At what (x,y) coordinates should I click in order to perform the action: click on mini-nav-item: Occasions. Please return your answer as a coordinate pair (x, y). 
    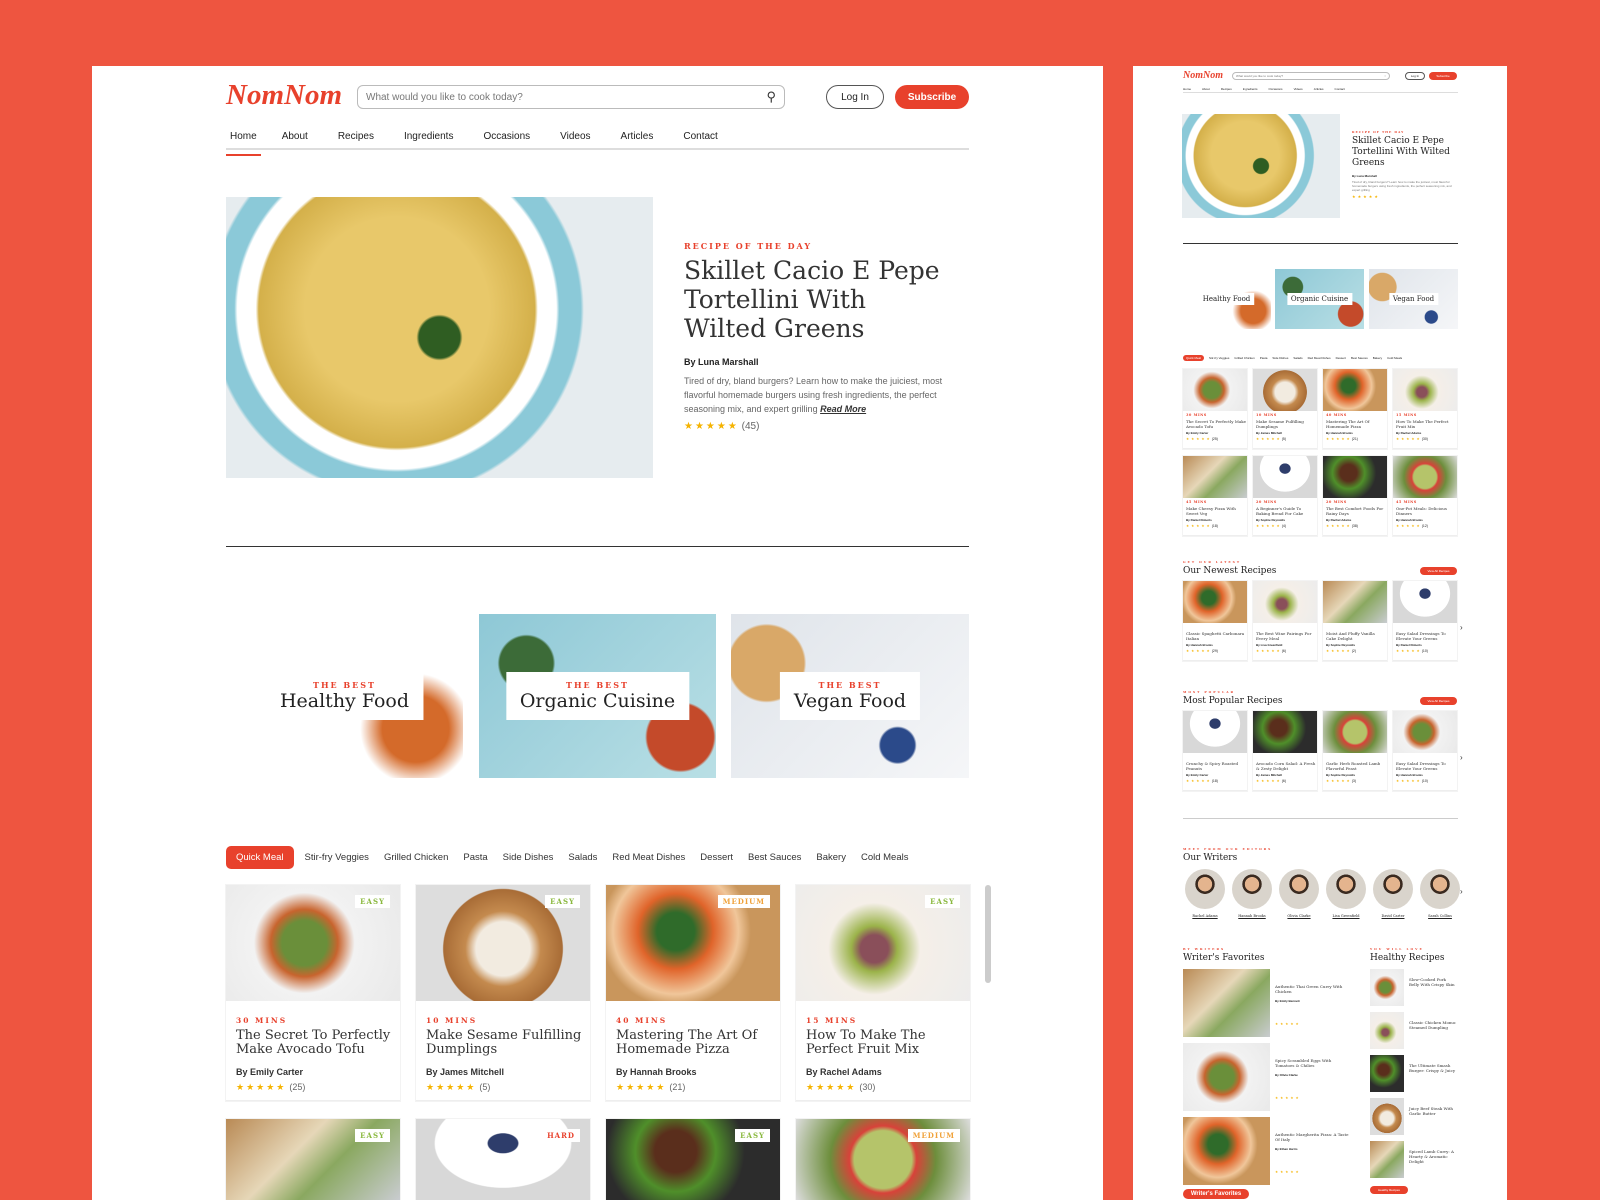
    Looking at the image, I should click on (1276, 89).